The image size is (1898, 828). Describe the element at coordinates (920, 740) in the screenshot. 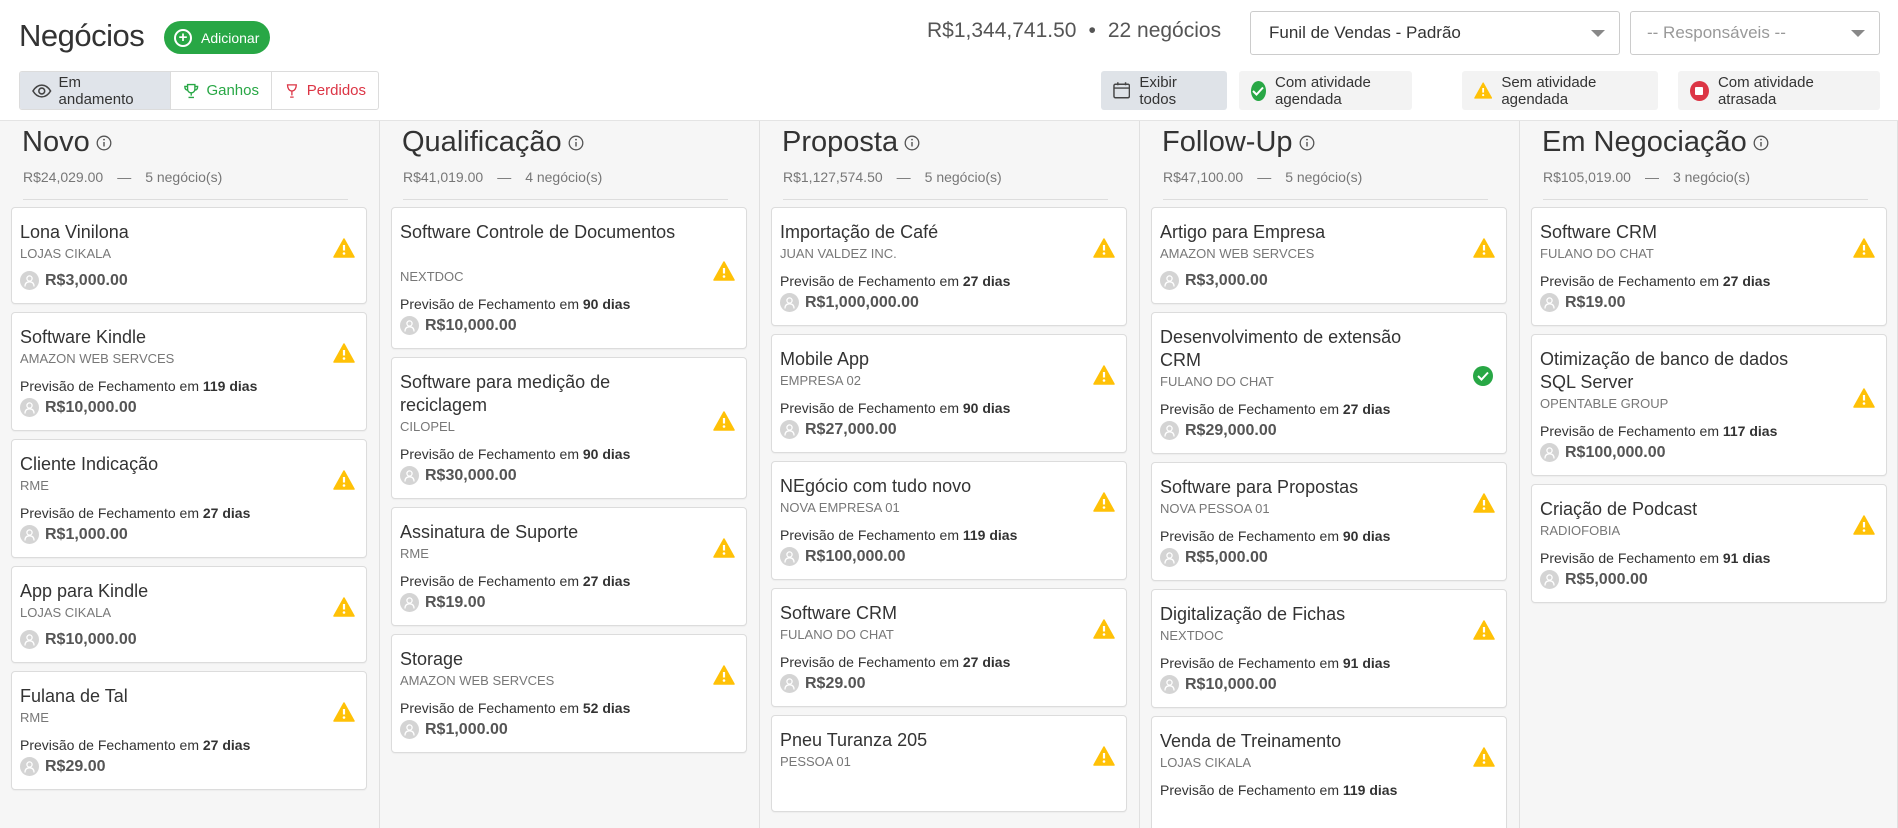

I see `deal-title: Pneu Turanza 205` at that location.